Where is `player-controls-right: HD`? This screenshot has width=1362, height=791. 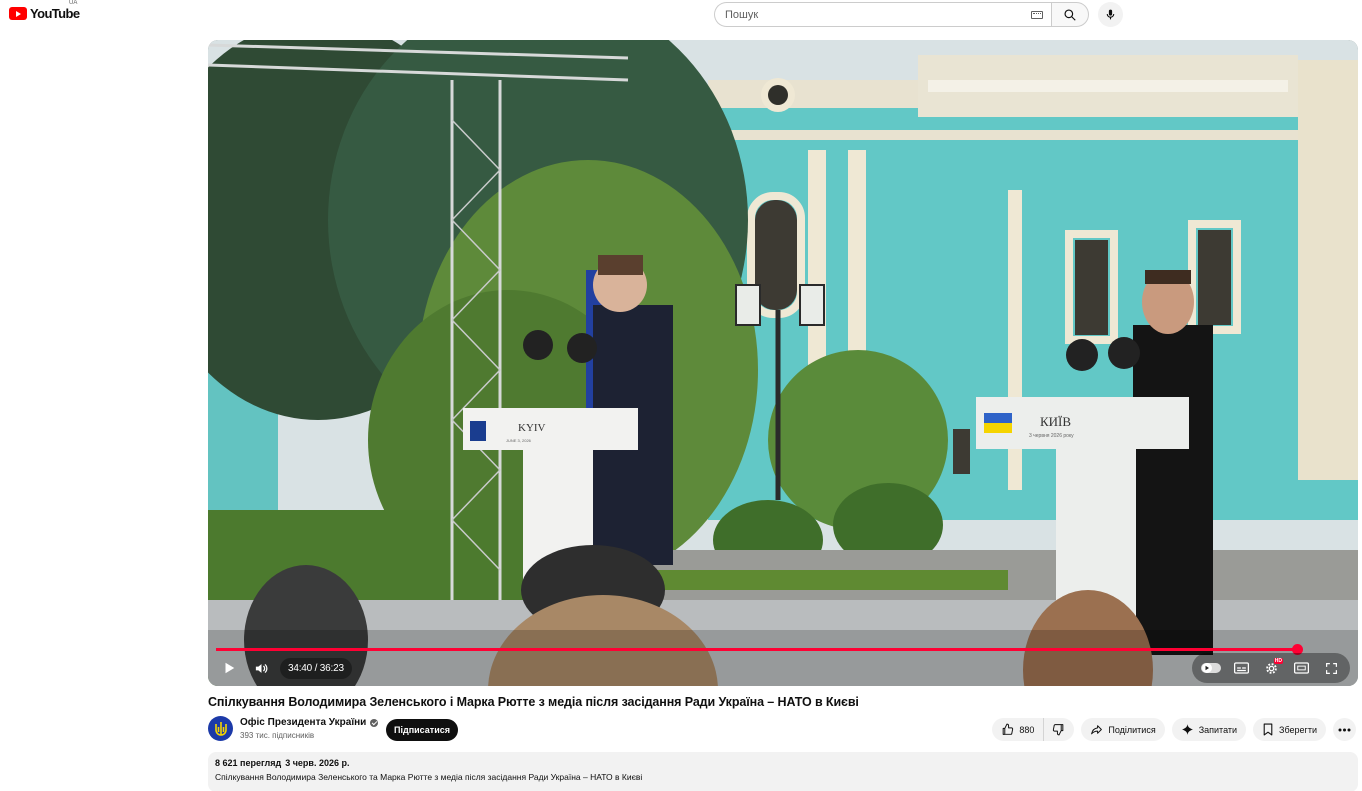 player-controls-right: HD is located at coordinates (1271, 668).